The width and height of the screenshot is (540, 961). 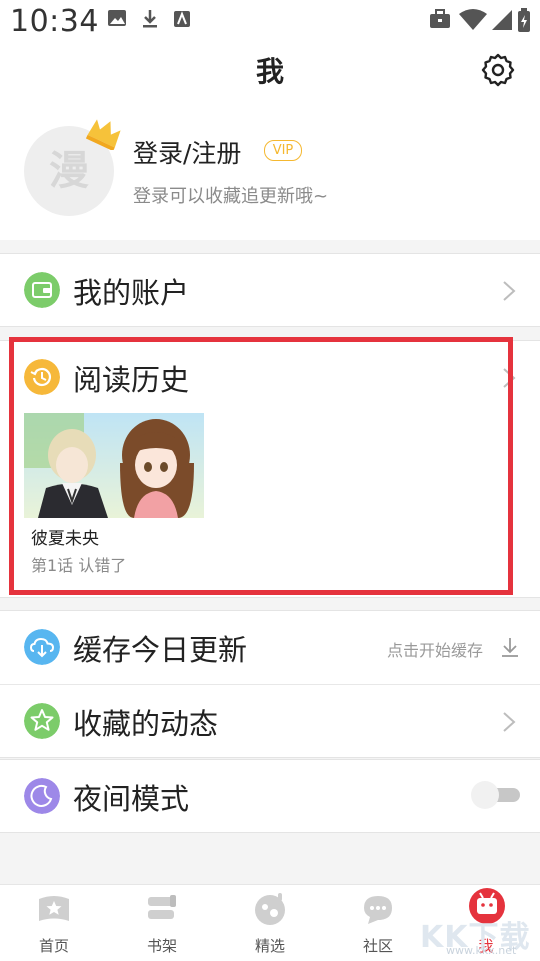 What do you see at coordinates (270, 721) in the screenshot?
I see `menu-favorites: 收藏的动态` at bounding box center [270, 721].